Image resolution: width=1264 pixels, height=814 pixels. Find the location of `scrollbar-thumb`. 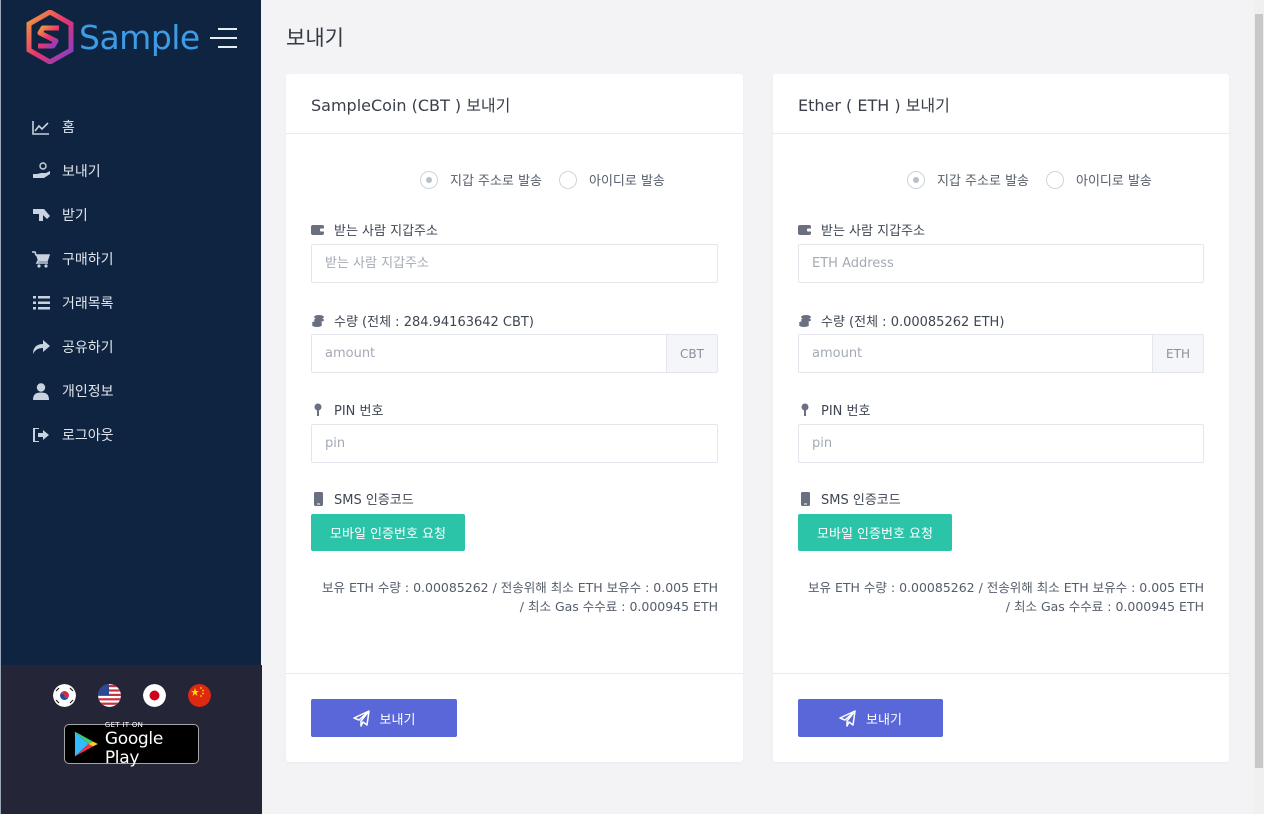

scrollbar-thumb is located at coordinates (1259, 391).